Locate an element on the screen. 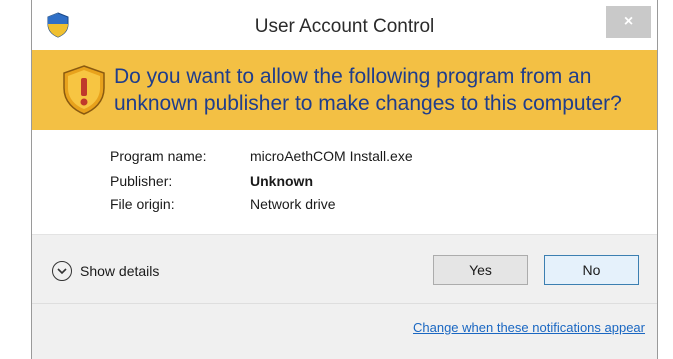  detail-value: Unknown is located at coordinates (281, 181).